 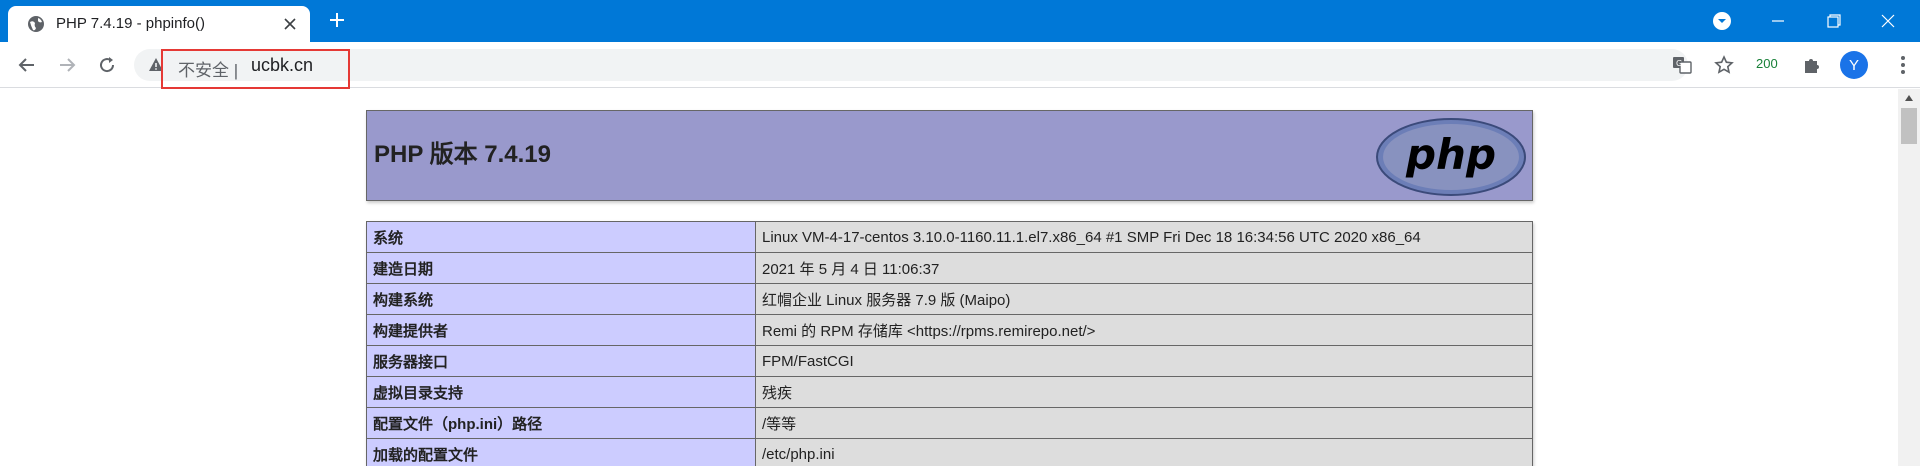 I want to click on bookmark-star-icon, so click(x=1724, y=65).